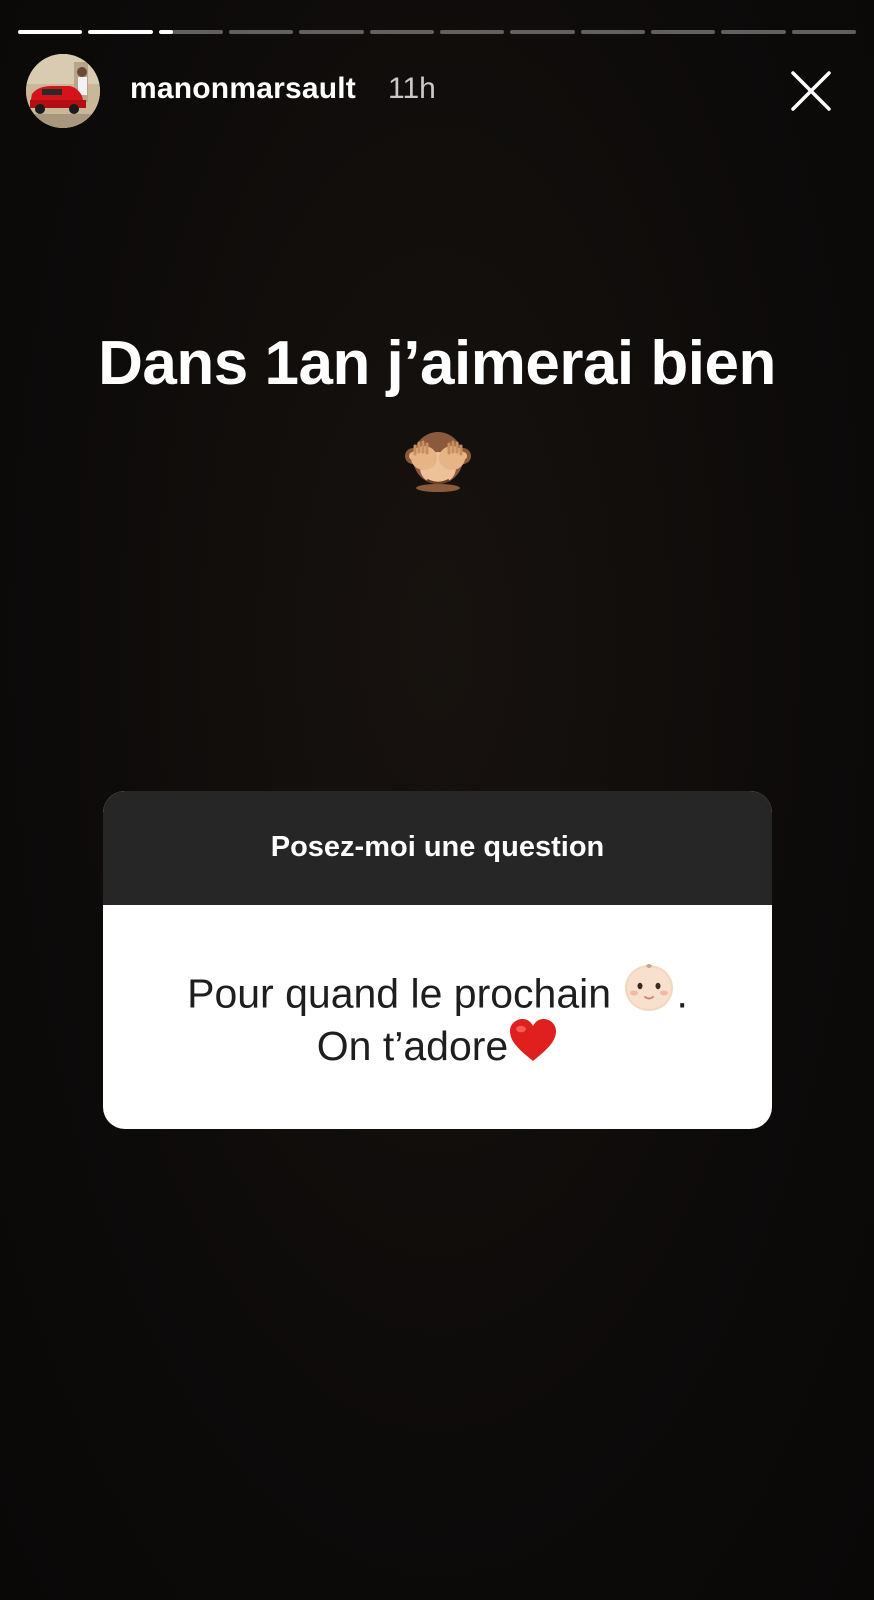  What do you see at coordinates (437, 1019) in the screenshot?
I see `question-sticker-answer: Pour quand le prochain . On t’adore` at bounding box center [437, 1019].